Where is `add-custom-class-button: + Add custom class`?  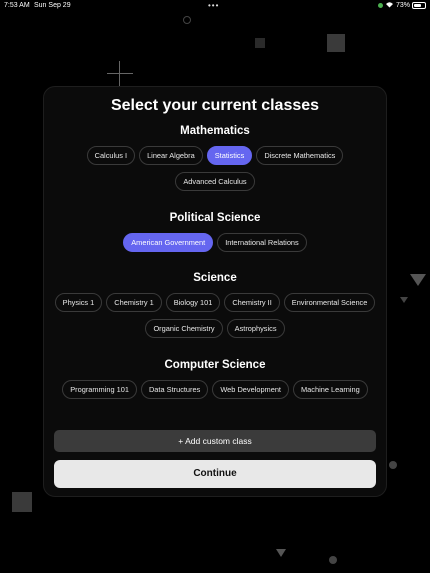
add-custom-class-button: + Add custom class is located at coordinates (215, 441).